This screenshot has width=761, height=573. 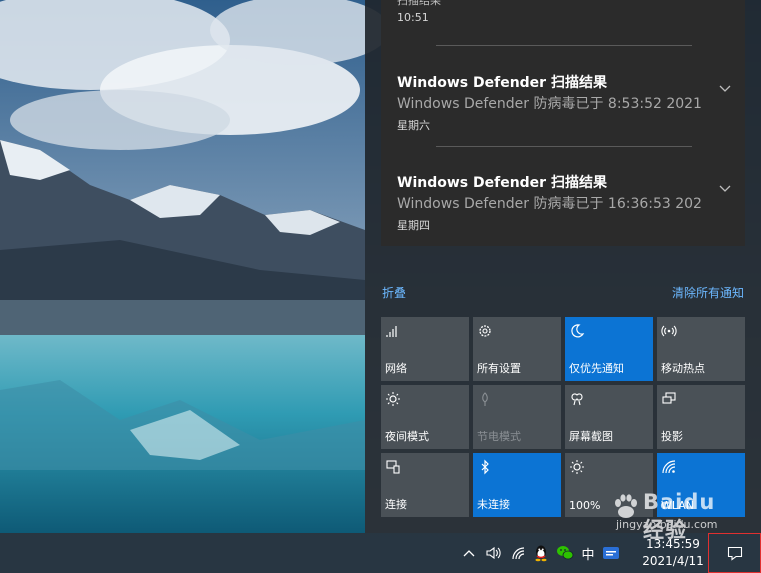 What do you see at coordinates (419, 3) in the screenshot?
I see `notification-previous-title: 扫描结果` at bounding box center [419, 3].